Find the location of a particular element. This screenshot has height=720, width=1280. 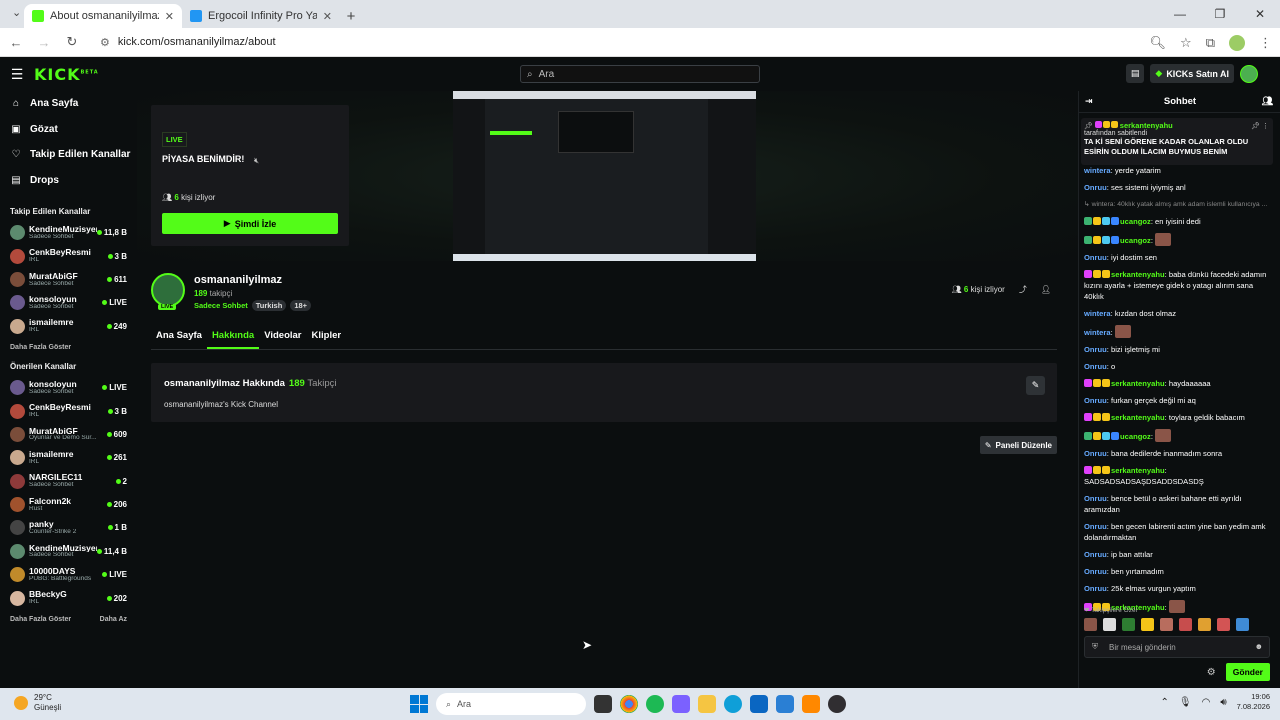

hamburger-menu-icon: ☰ is located at coordinates (17, 74).